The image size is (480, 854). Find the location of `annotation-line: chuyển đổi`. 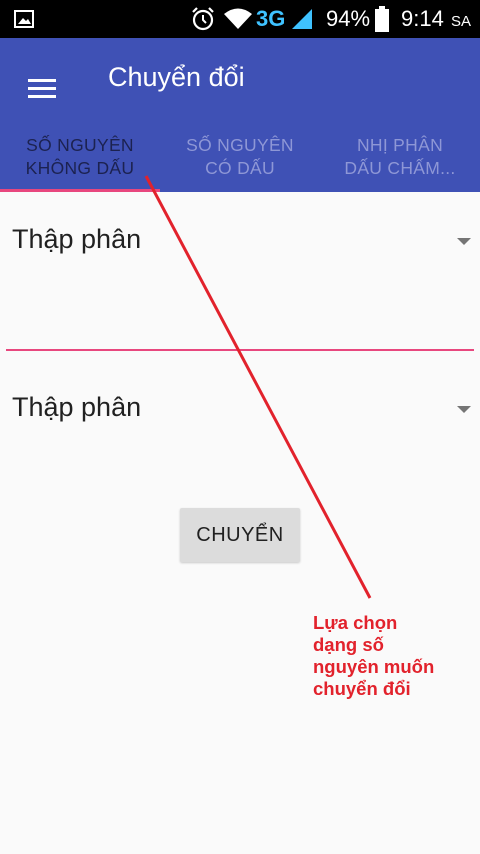

annotation-line: chuyển đổi is located at coordinates (362, 688).